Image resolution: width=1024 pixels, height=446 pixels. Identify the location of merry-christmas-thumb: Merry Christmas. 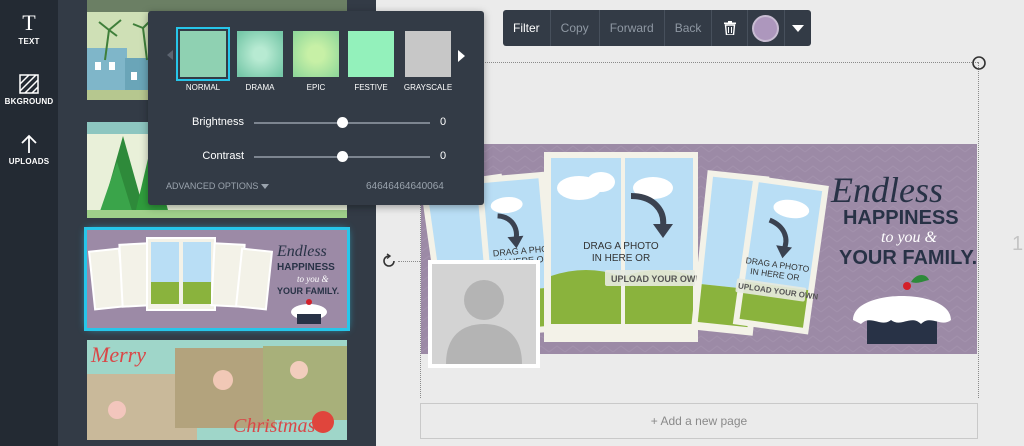
(217, 390).